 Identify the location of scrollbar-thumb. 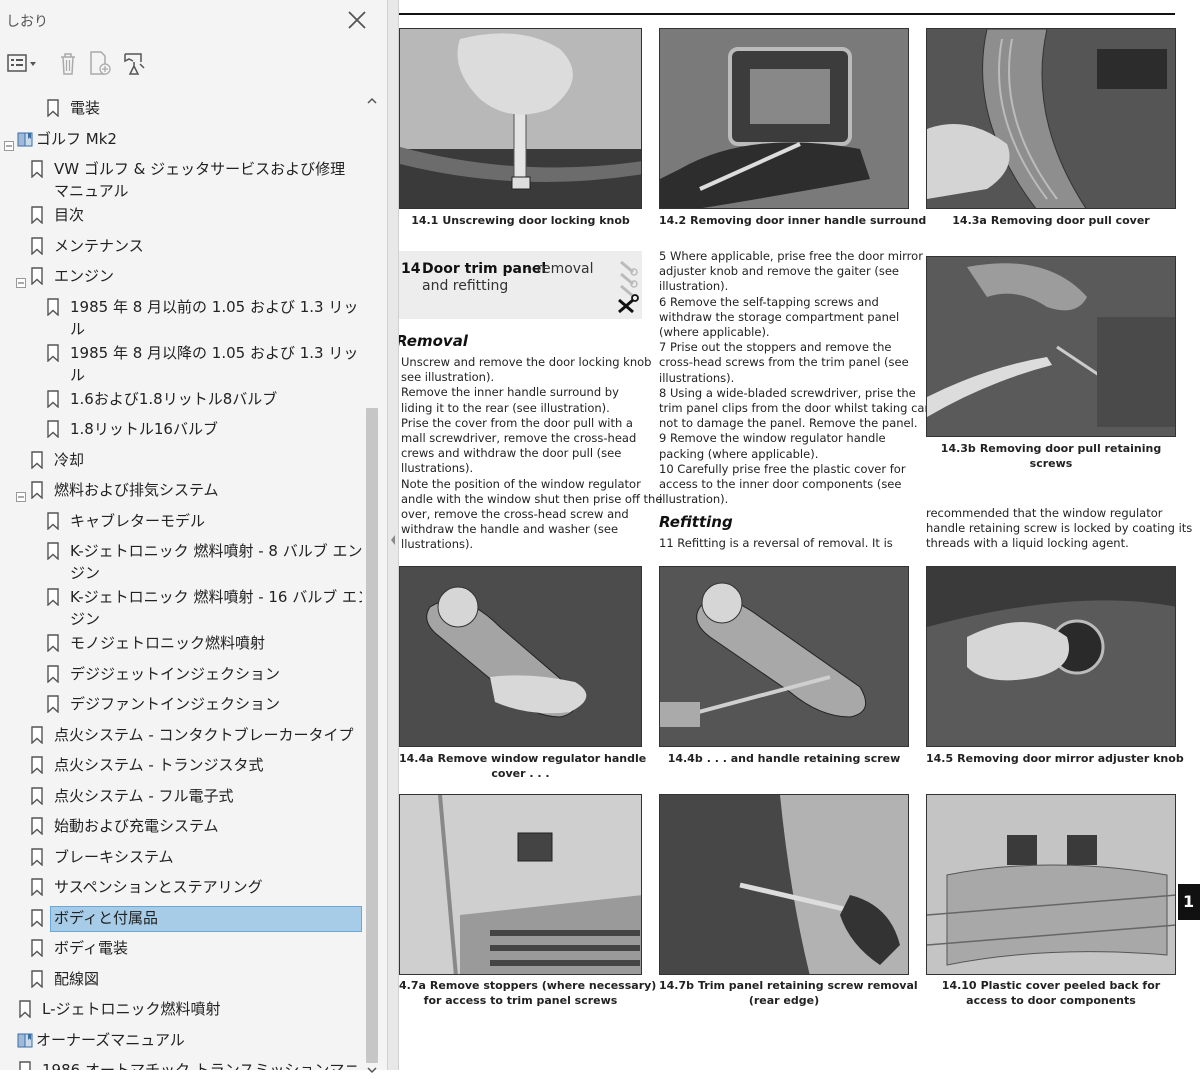
(372, 735).